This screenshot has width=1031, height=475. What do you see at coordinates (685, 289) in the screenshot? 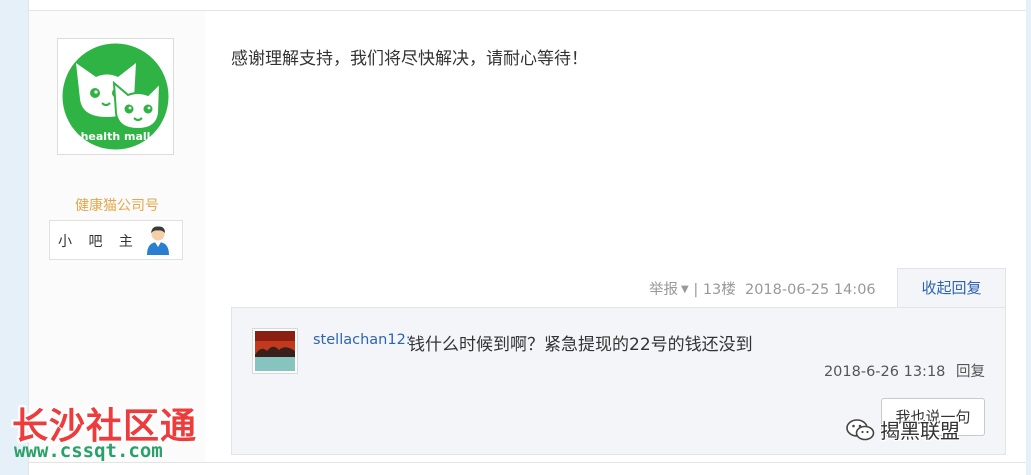
I see `caret-down-icon: ▼` at bounding box center [685, 289].